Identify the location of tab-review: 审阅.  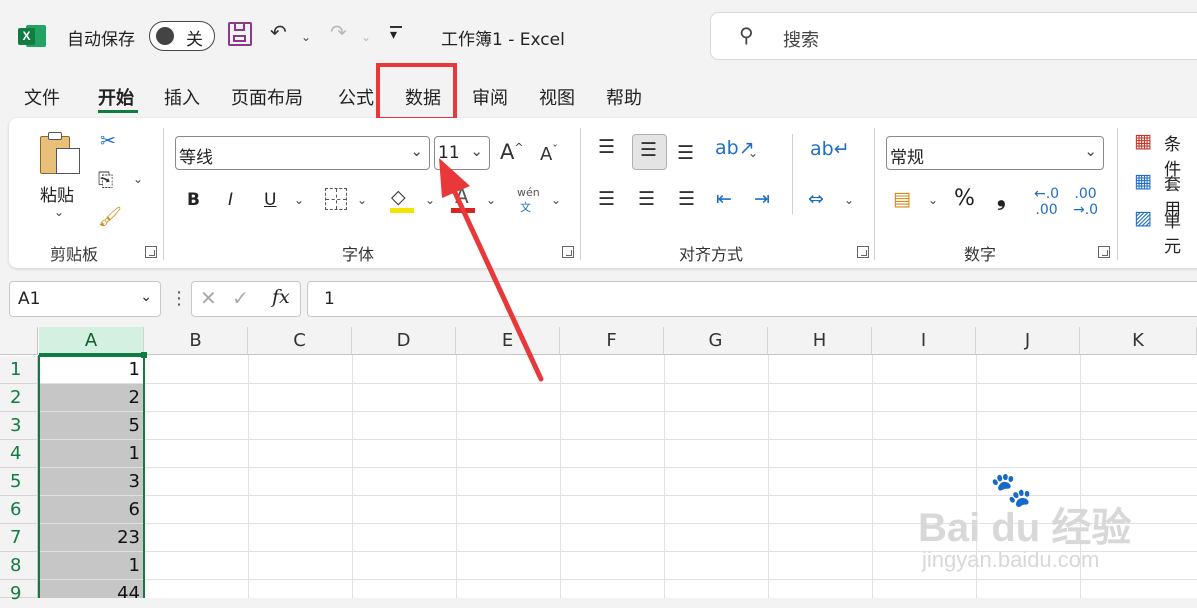
(490, 97).